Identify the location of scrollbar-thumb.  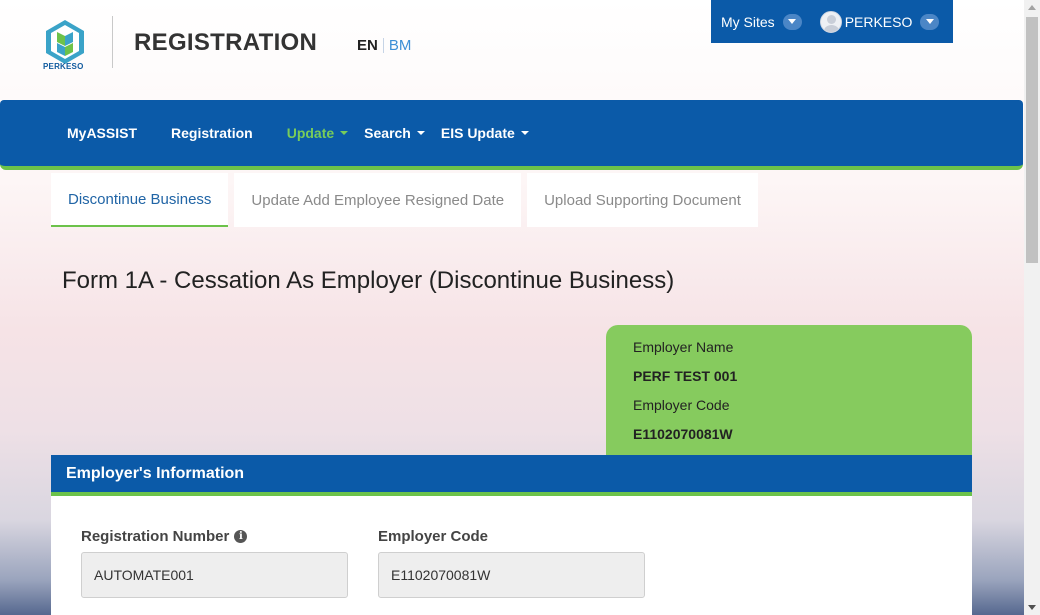
(1032, 140).